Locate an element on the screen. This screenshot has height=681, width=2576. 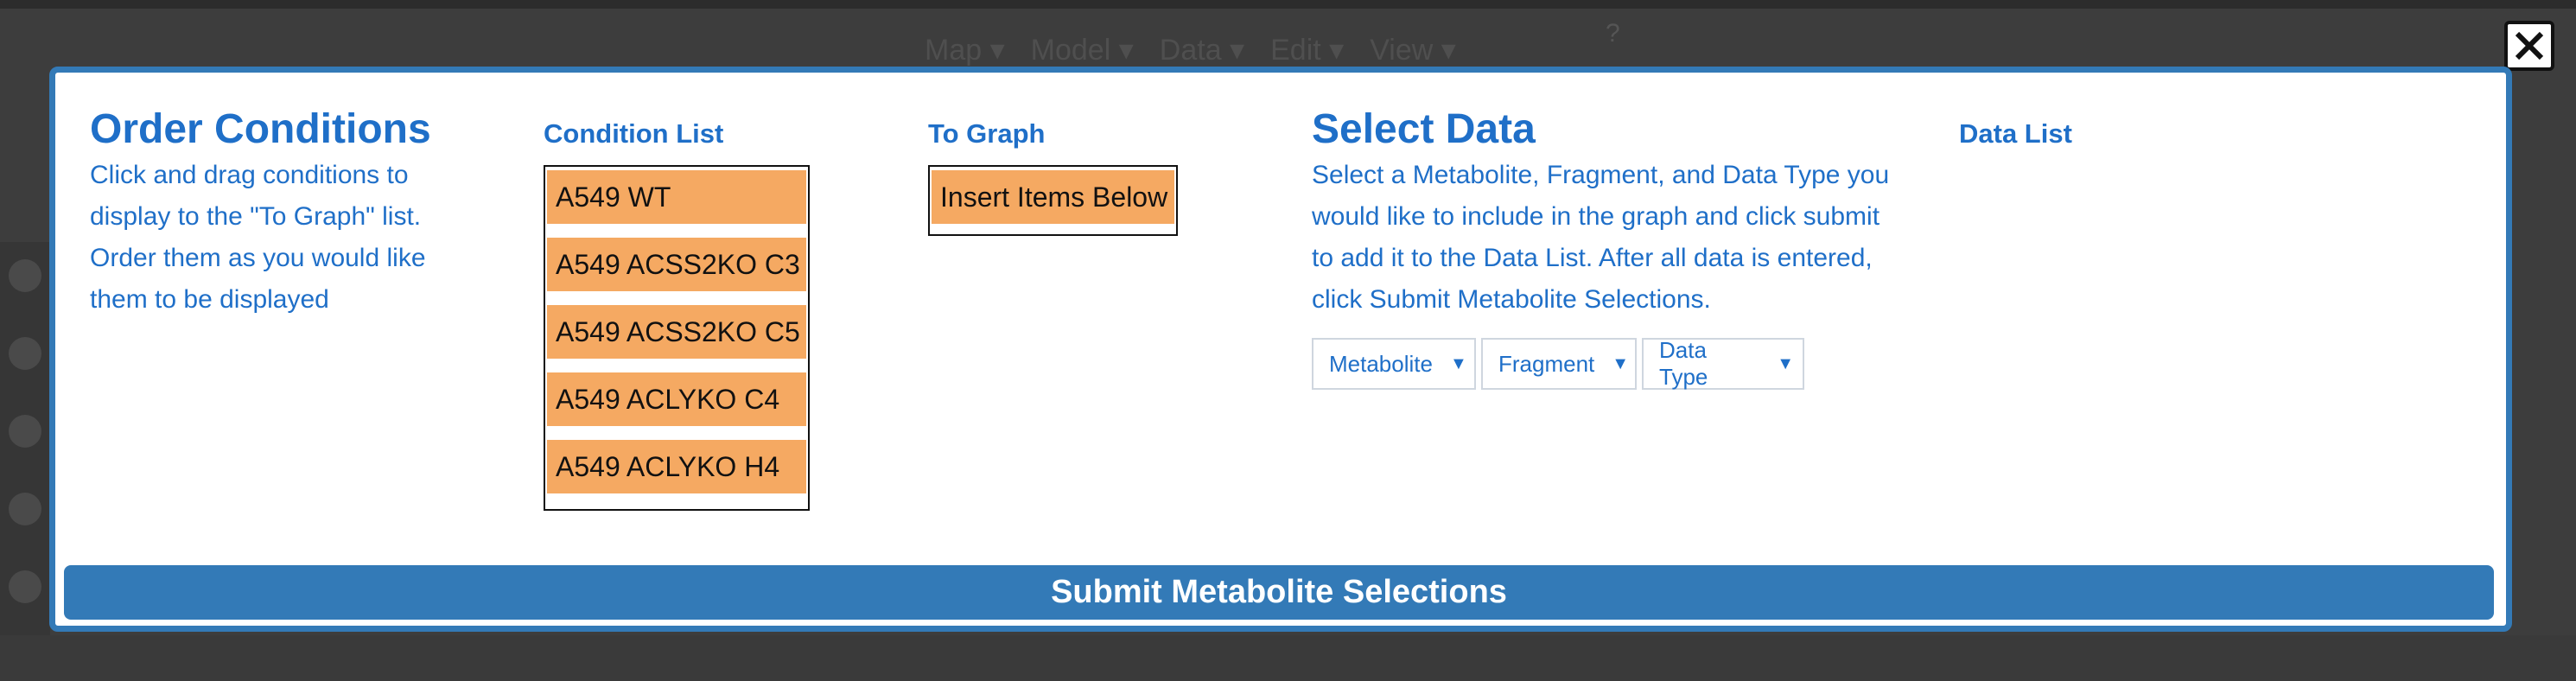
to-graph-list: Insert Items Below is located at coordinates (1053, 200).